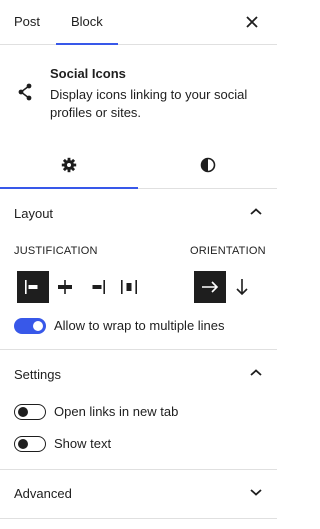  What do you see at coordinates (256, 492) in the screenshot?
I see `chevron-down-icon` at bounding box center [256, 492].